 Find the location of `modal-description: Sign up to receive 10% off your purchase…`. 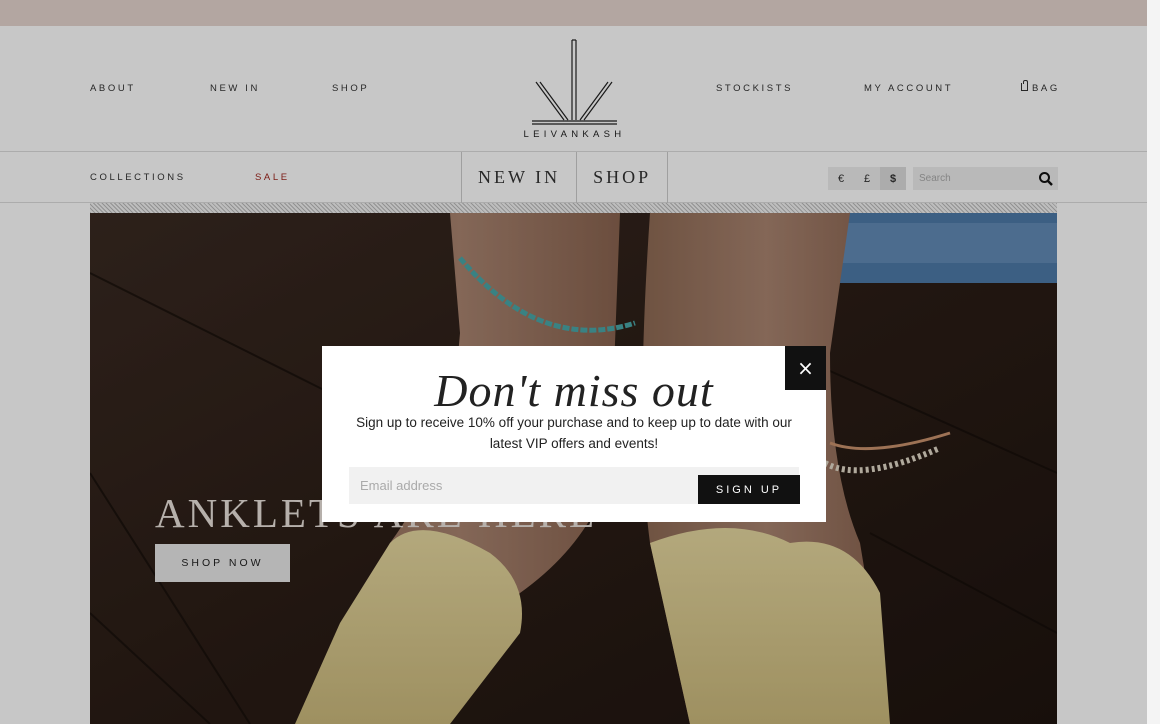

modal-description: Sign up to receive 10% off your purchase… is located at coordinates (574, 433).